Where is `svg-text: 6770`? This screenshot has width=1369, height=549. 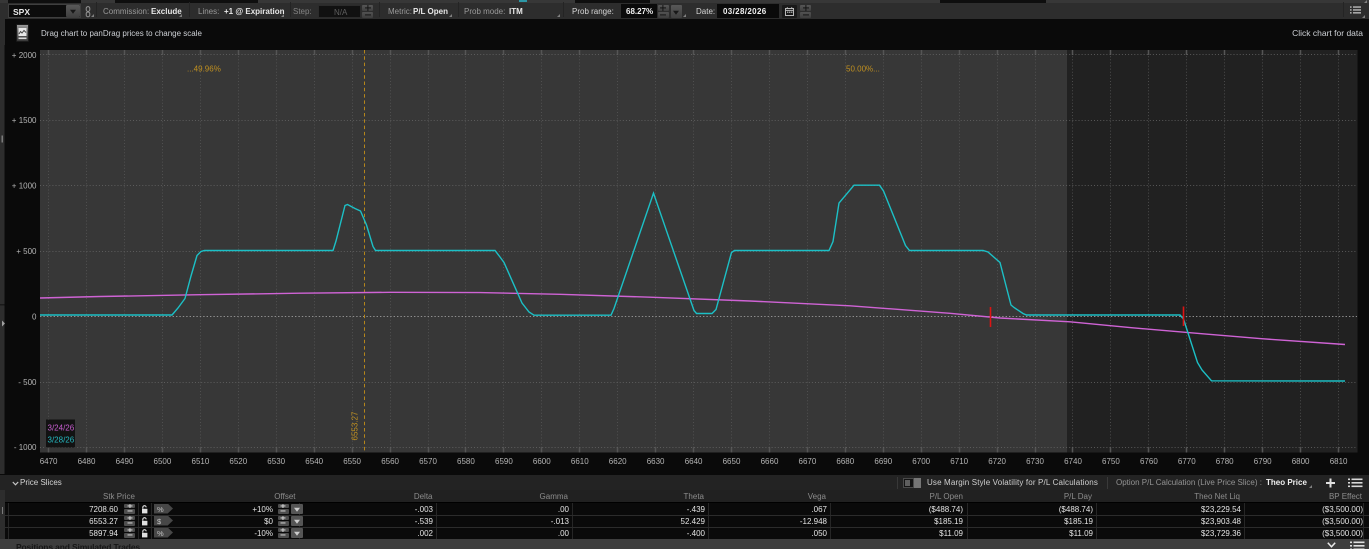 svg-text: 6770 is located at coordinates (1187, 461).